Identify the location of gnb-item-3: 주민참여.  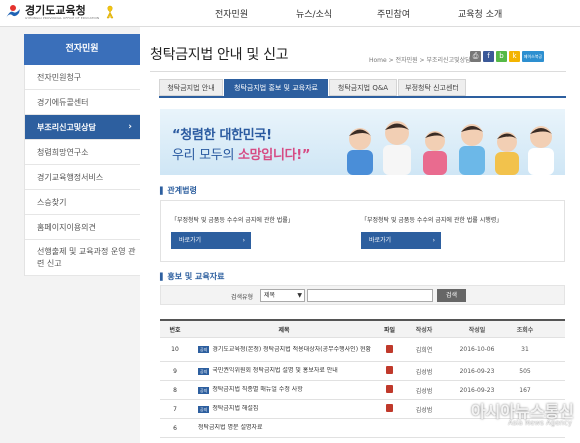
(393, 13).